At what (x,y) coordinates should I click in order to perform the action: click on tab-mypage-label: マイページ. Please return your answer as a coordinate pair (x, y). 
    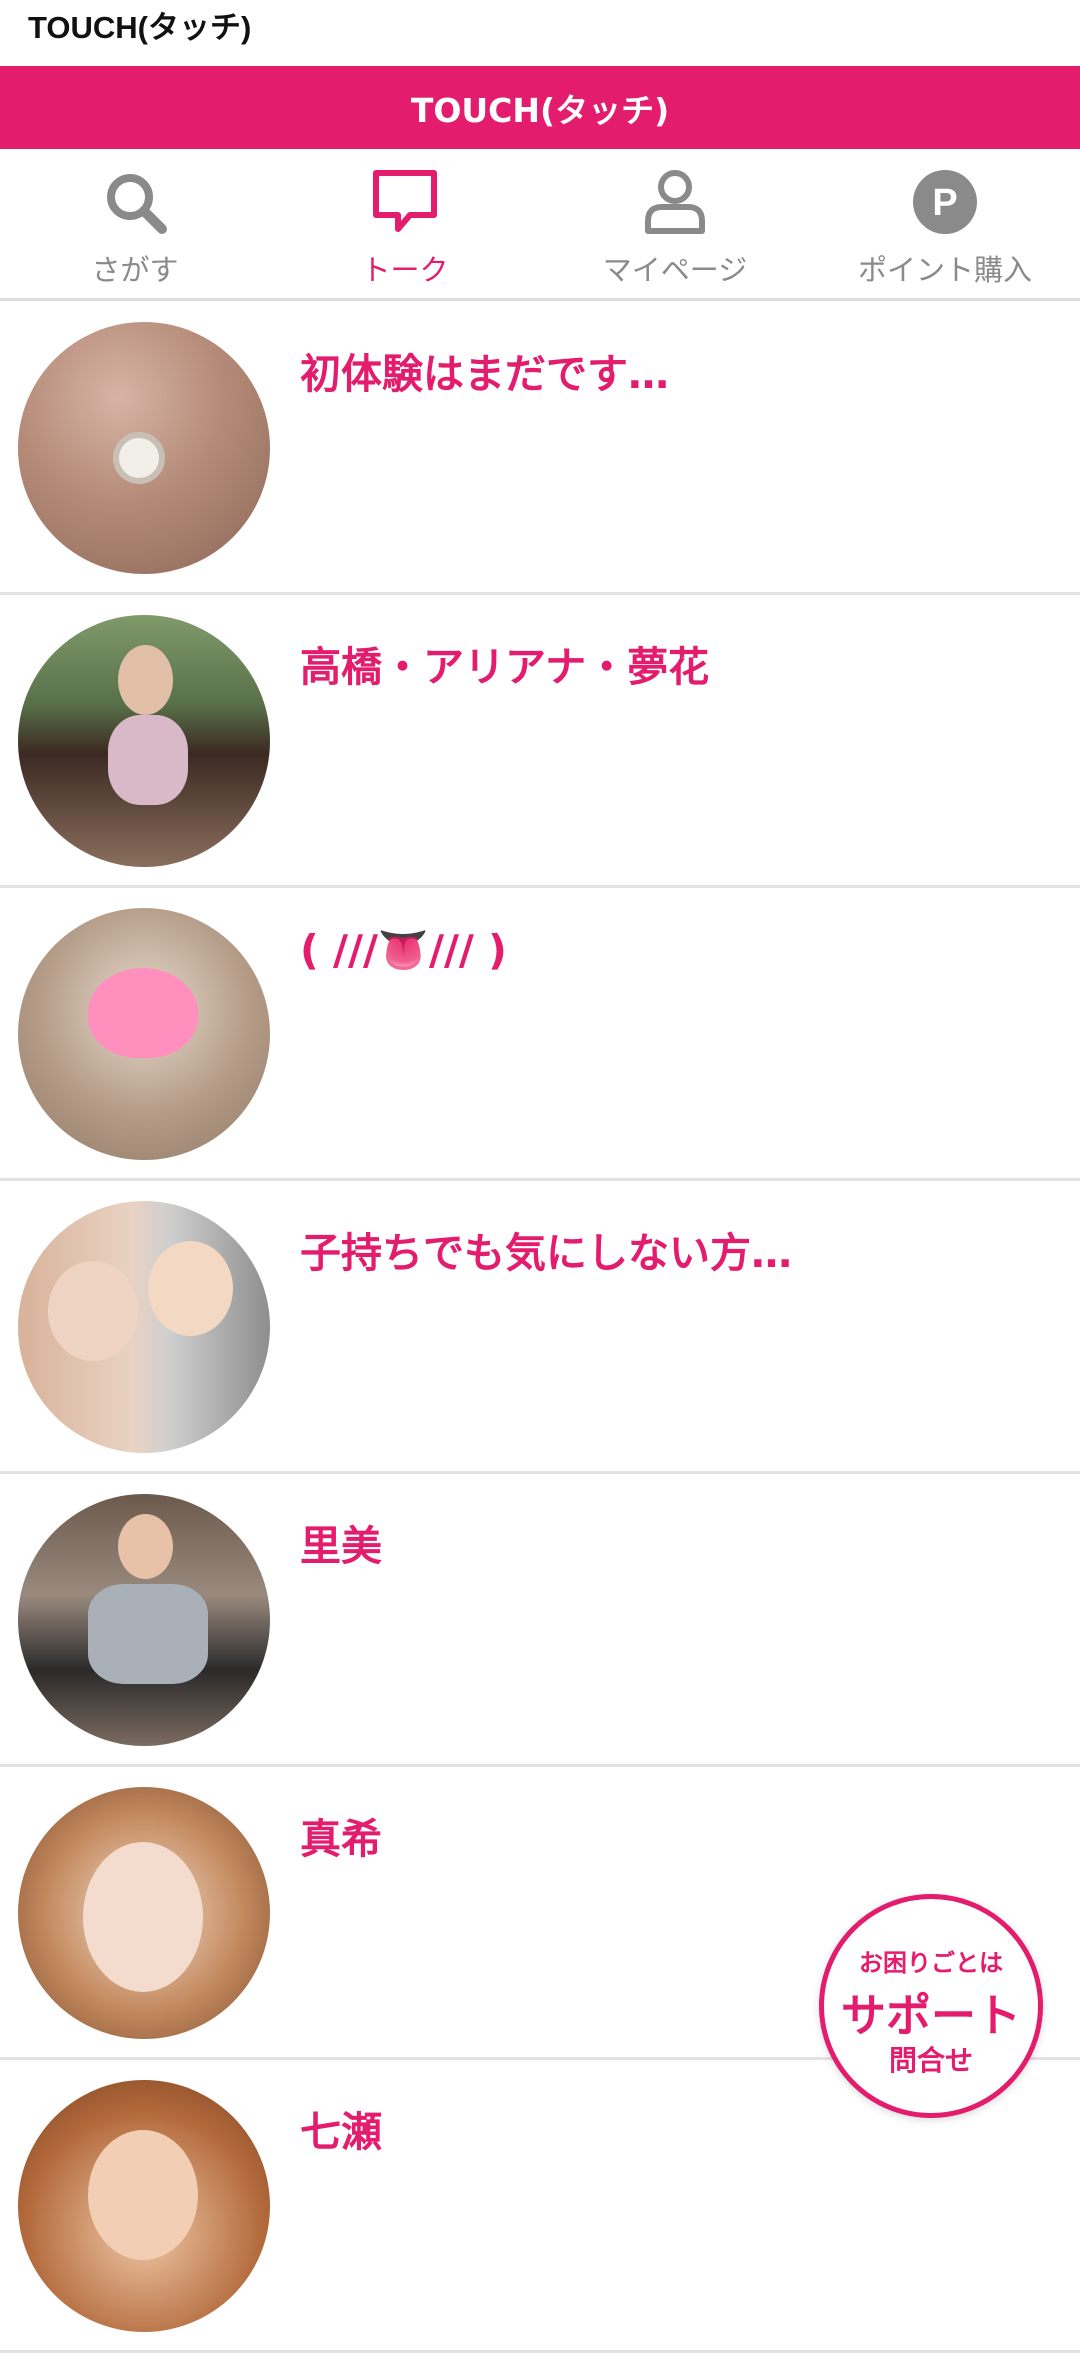
    Looking at the image, I should click on (675, 270).